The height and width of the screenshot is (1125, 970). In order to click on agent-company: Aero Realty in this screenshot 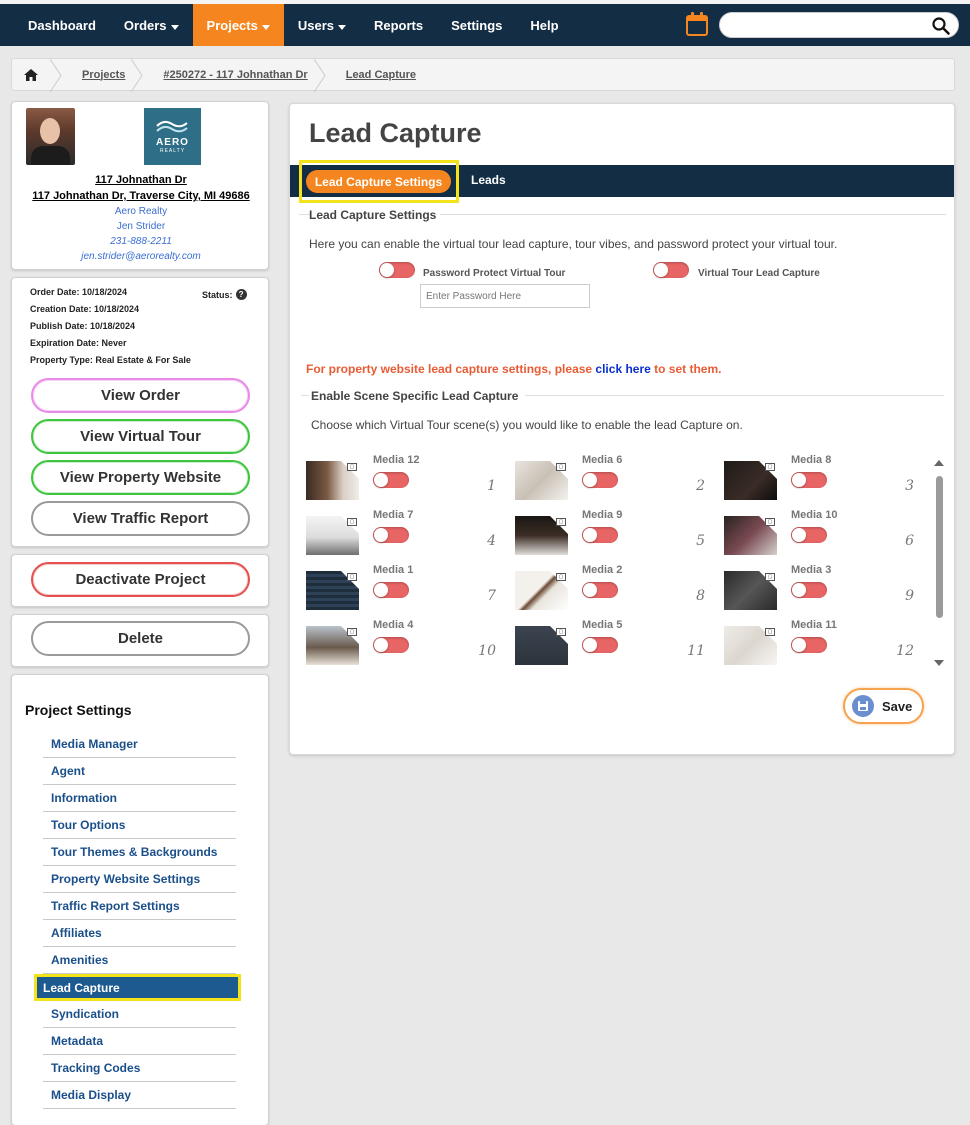, I will do `click(141, 211)`.